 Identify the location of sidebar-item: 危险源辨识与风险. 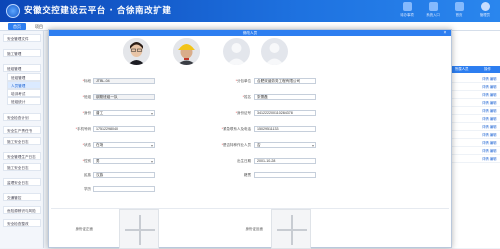
(22, 210).